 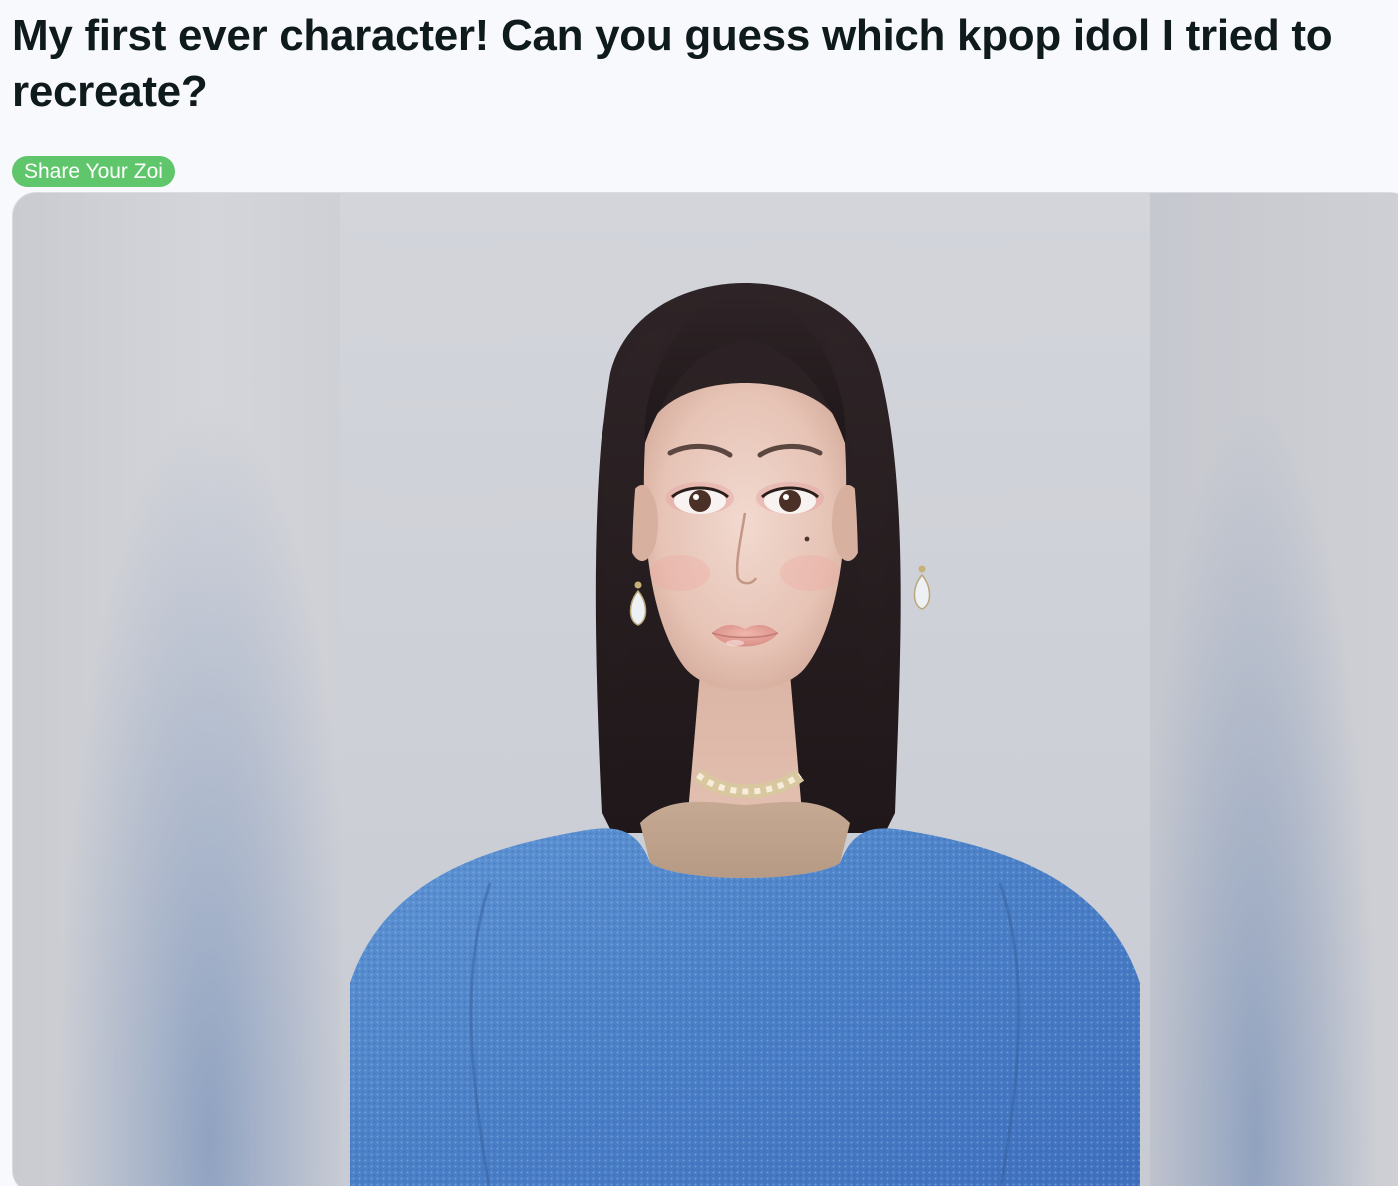 I want to click on blurred-background-right, so click(x=1274, y=689).